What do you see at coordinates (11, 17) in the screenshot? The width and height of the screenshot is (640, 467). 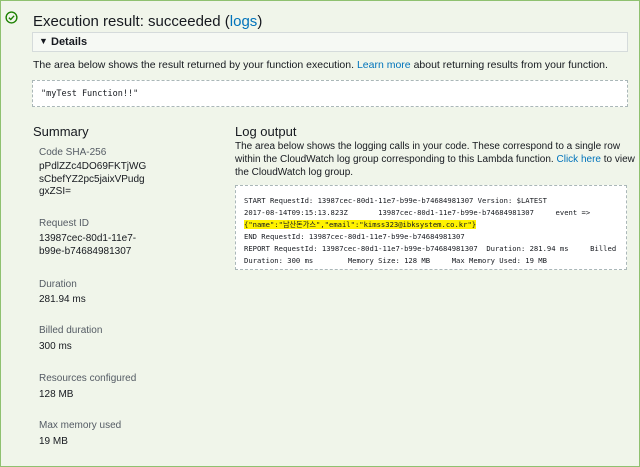 I see `success-check-icon` at bounding box center [11, 17].